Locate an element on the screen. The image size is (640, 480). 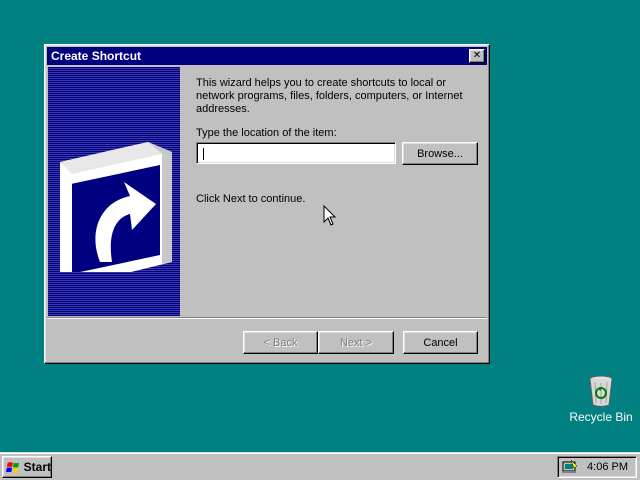
cancel-button: Cancel is located at coordinates (440, 342).